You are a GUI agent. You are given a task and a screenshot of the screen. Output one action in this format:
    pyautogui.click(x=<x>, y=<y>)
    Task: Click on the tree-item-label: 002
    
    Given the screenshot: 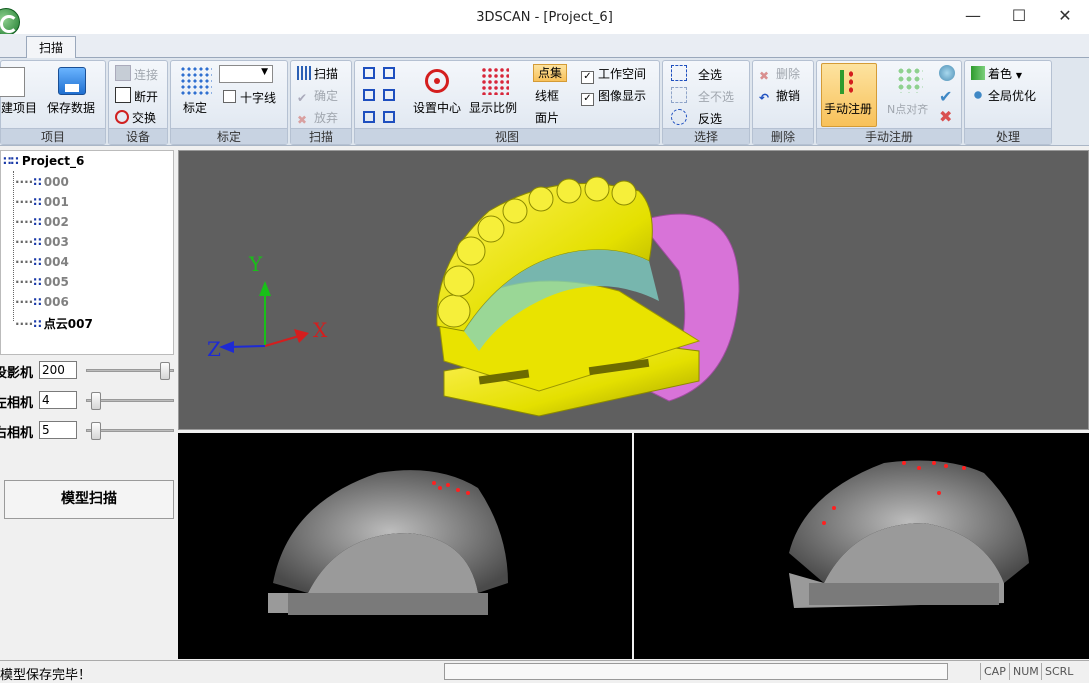 What is the action you would take?
    pyautogui.click(x=56, y=222)
    